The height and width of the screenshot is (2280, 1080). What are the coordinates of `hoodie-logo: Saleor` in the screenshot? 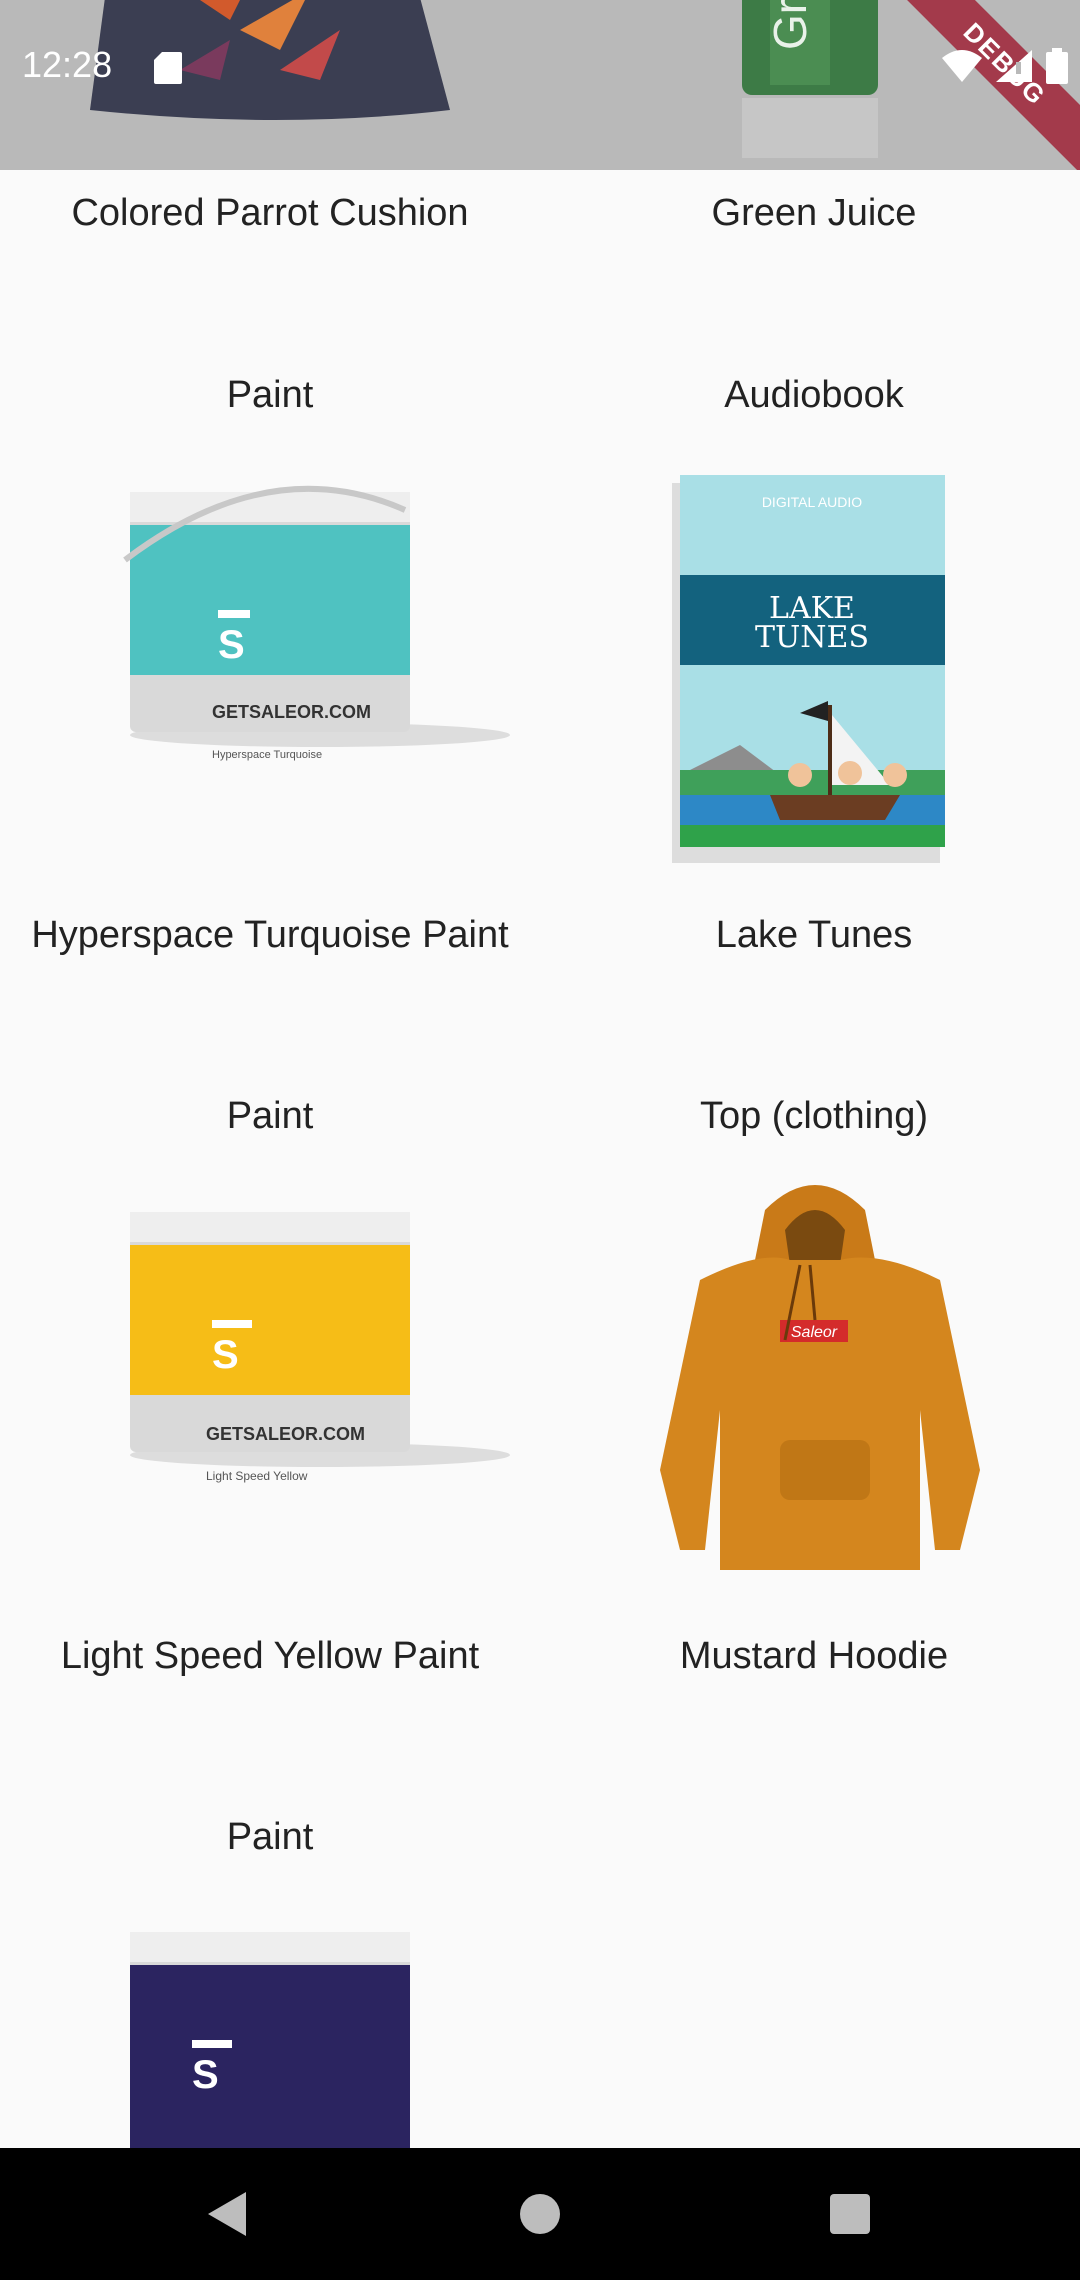 It's located at (814, 1332).